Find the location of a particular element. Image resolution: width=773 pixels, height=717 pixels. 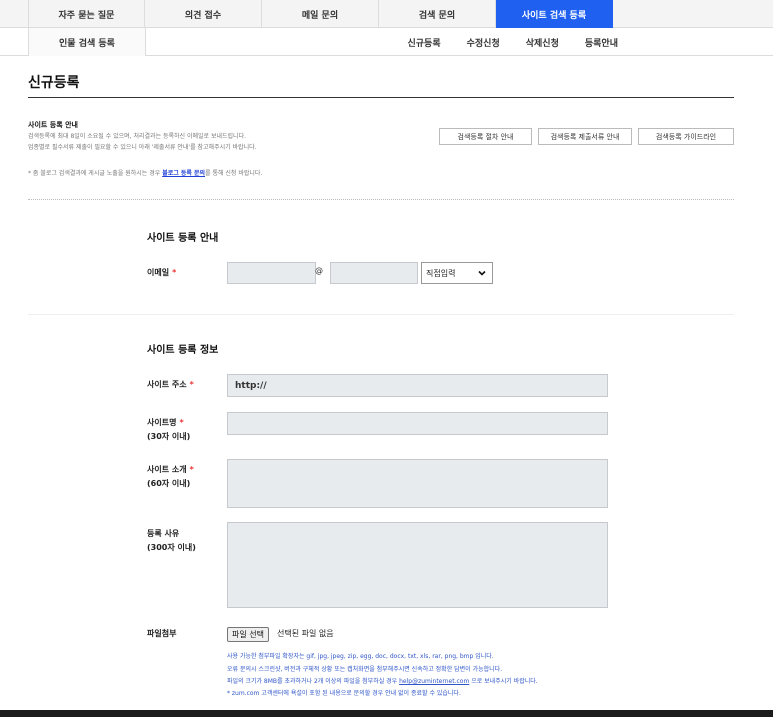

site-intro-hint: (60자 이내) is located at coordinates (169, 483).